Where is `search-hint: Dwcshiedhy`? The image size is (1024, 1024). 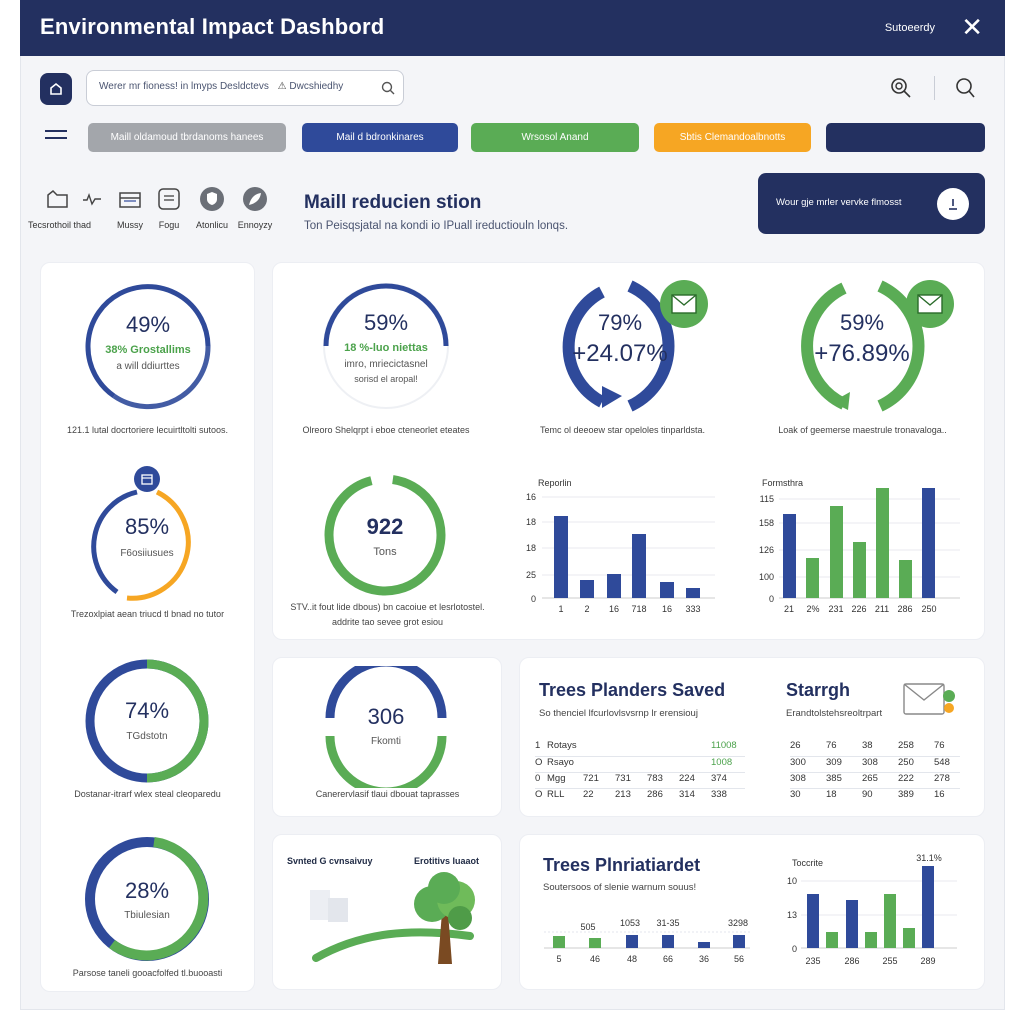 search-hint: Dwcshiedhy is located at coordinates (316, 86).